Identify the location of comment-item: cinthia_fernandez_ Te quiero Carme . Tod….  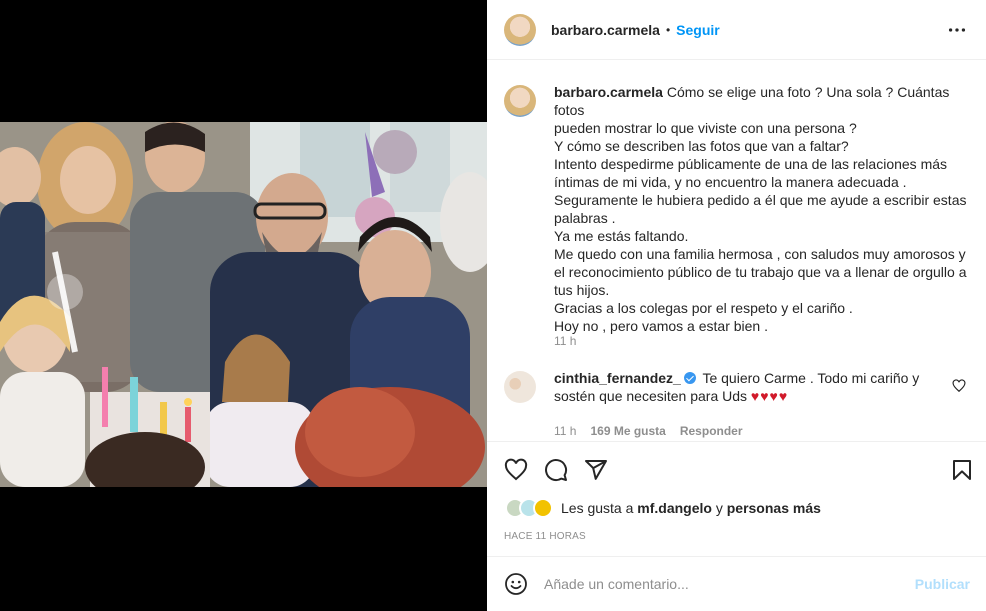
(739, 387).